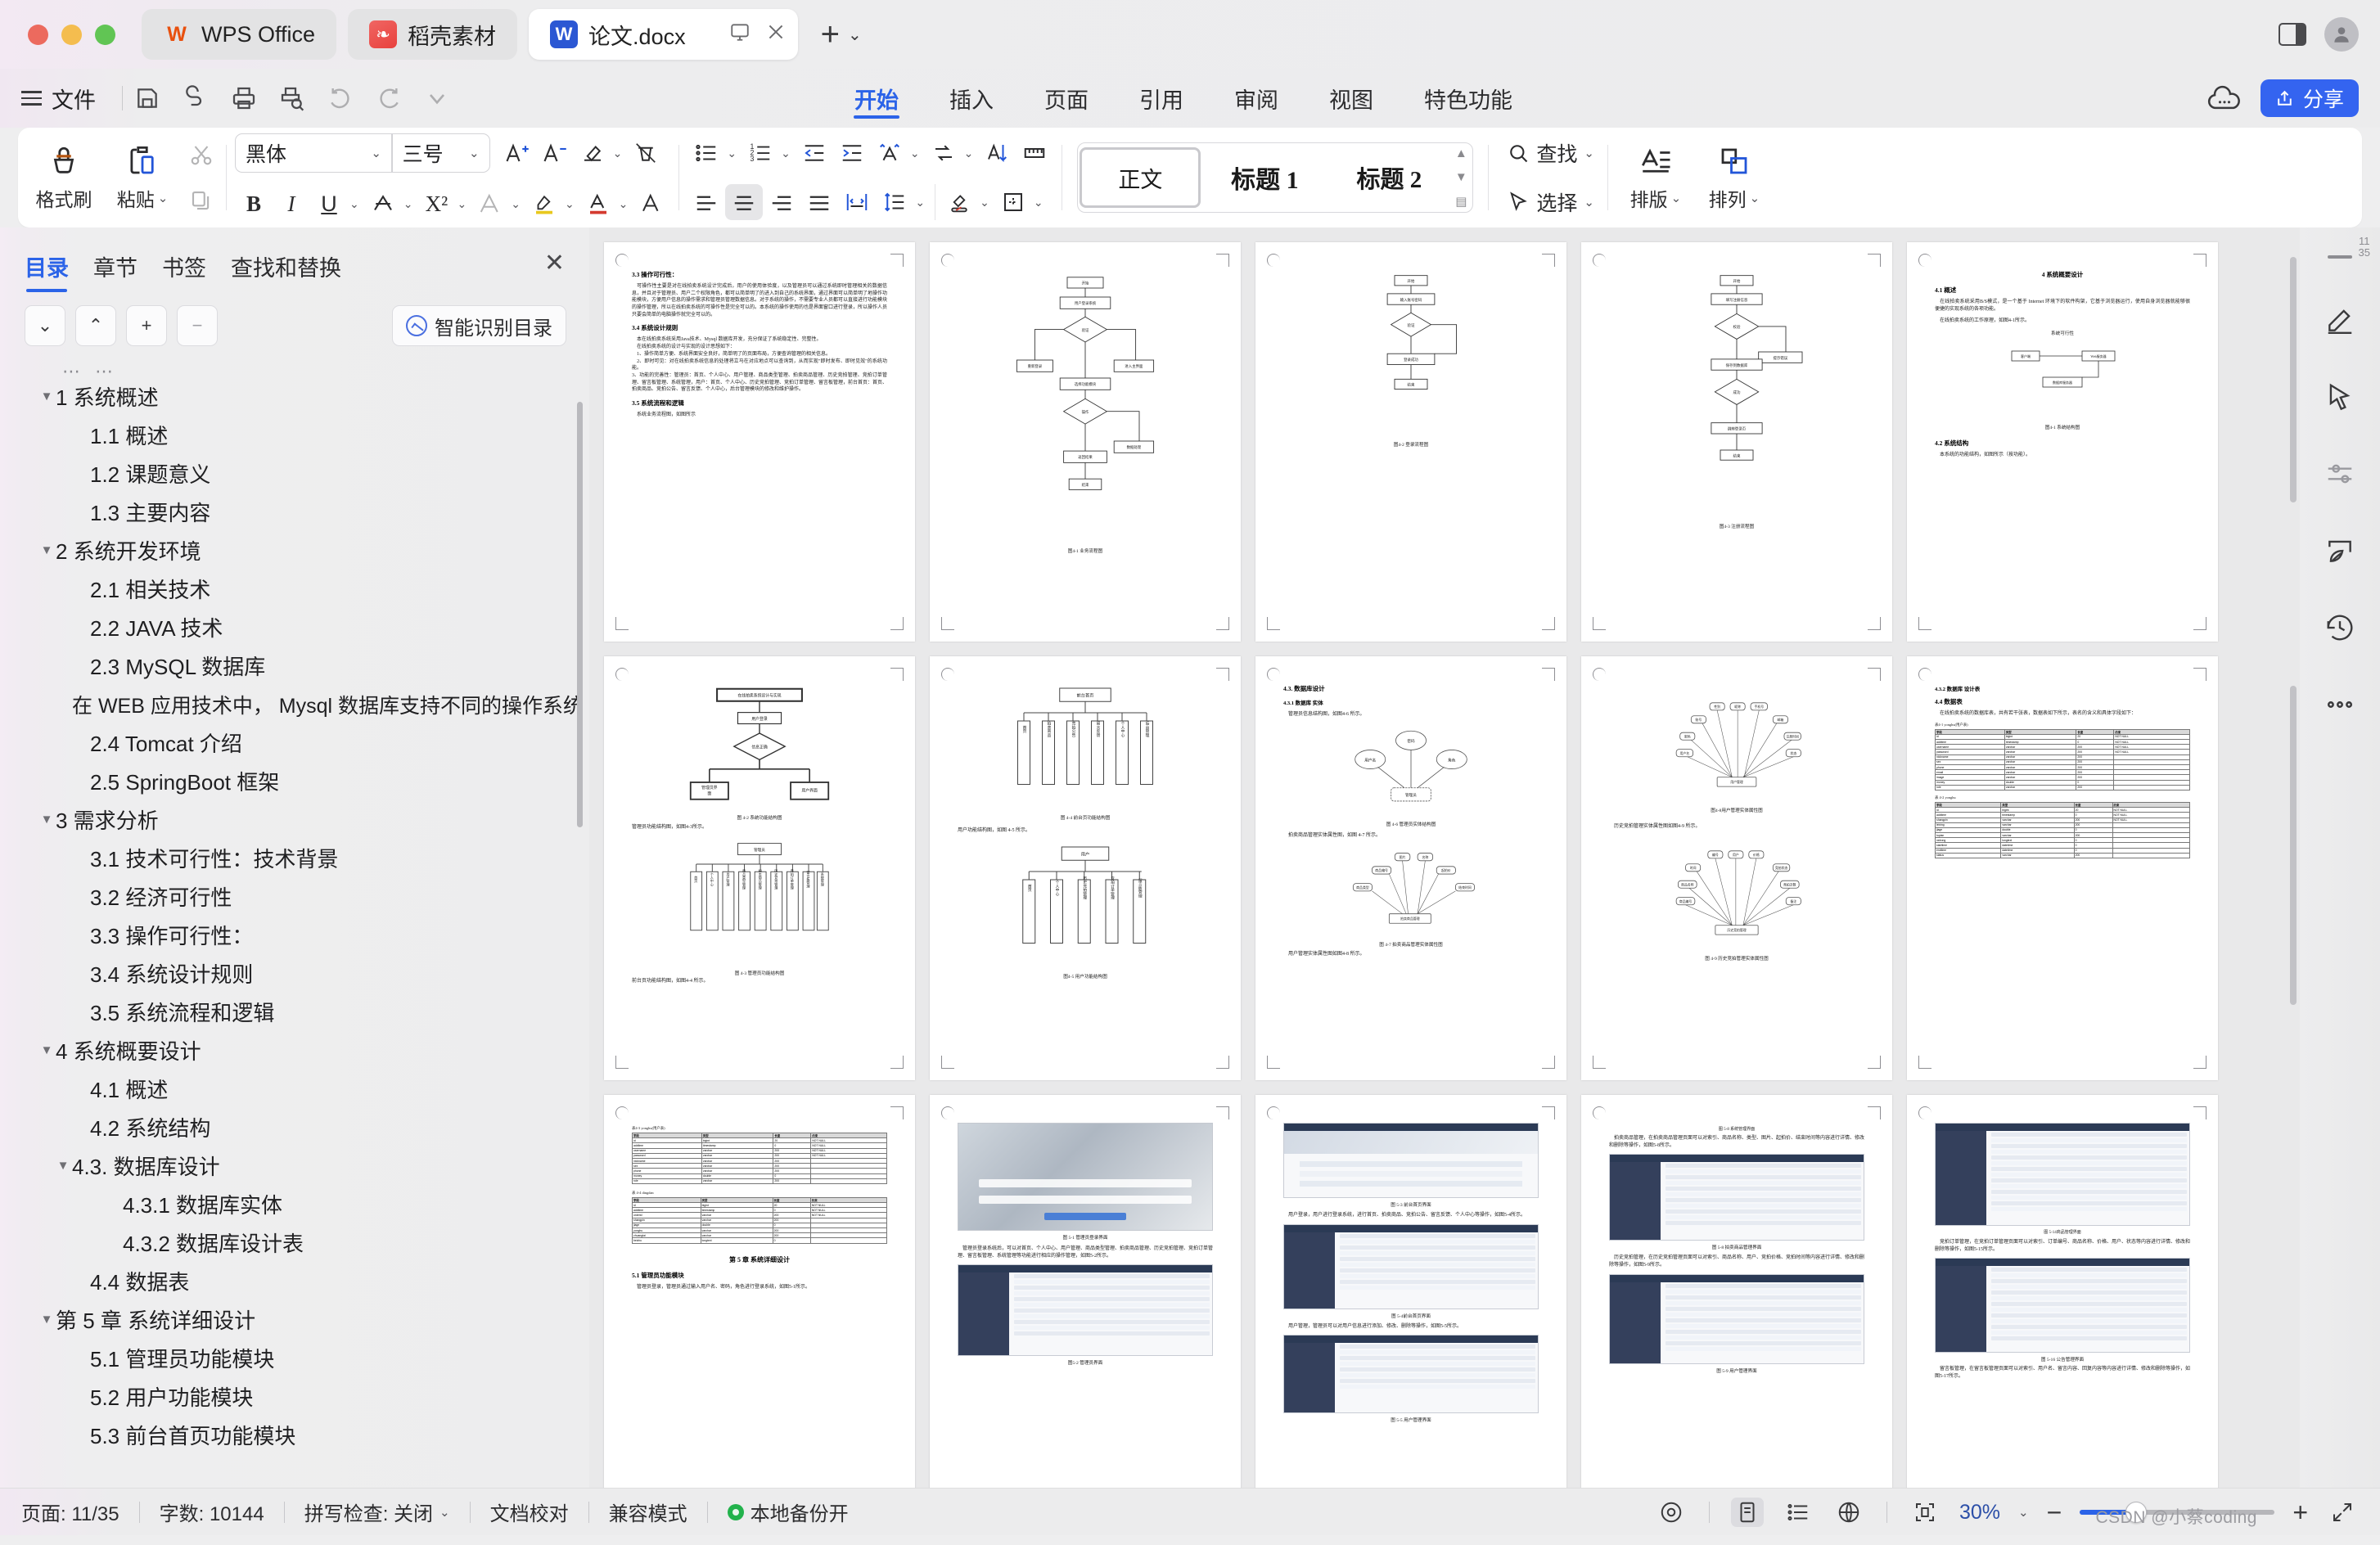 Image resolution: width=2380 pixels, height=1545 pixels. What do you see at coordinates (295, 973) in the screenshot?
I see `toc-item: 3.4 系统设计规则` at bounding box center [295, 973].